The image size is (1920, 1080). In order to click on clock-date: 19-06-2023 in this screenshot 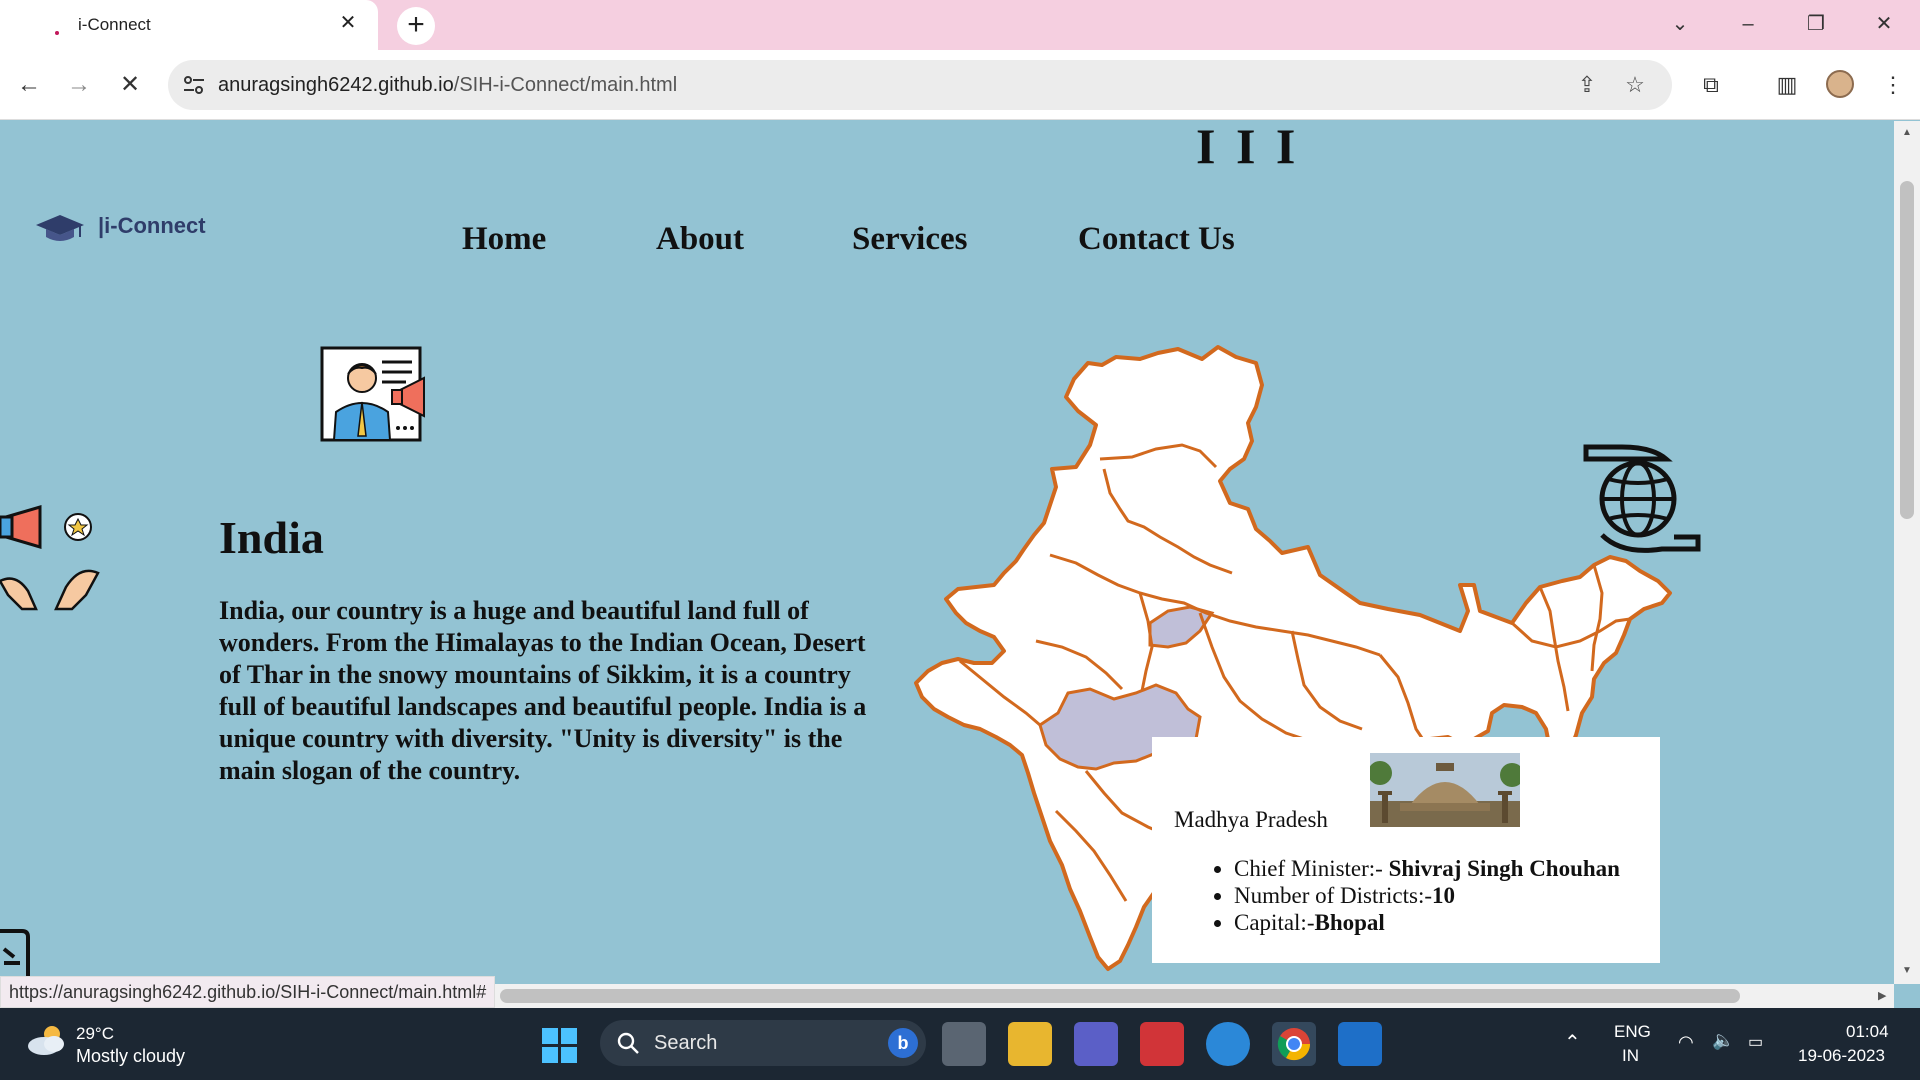, I will do `click(1841, 1056)`.